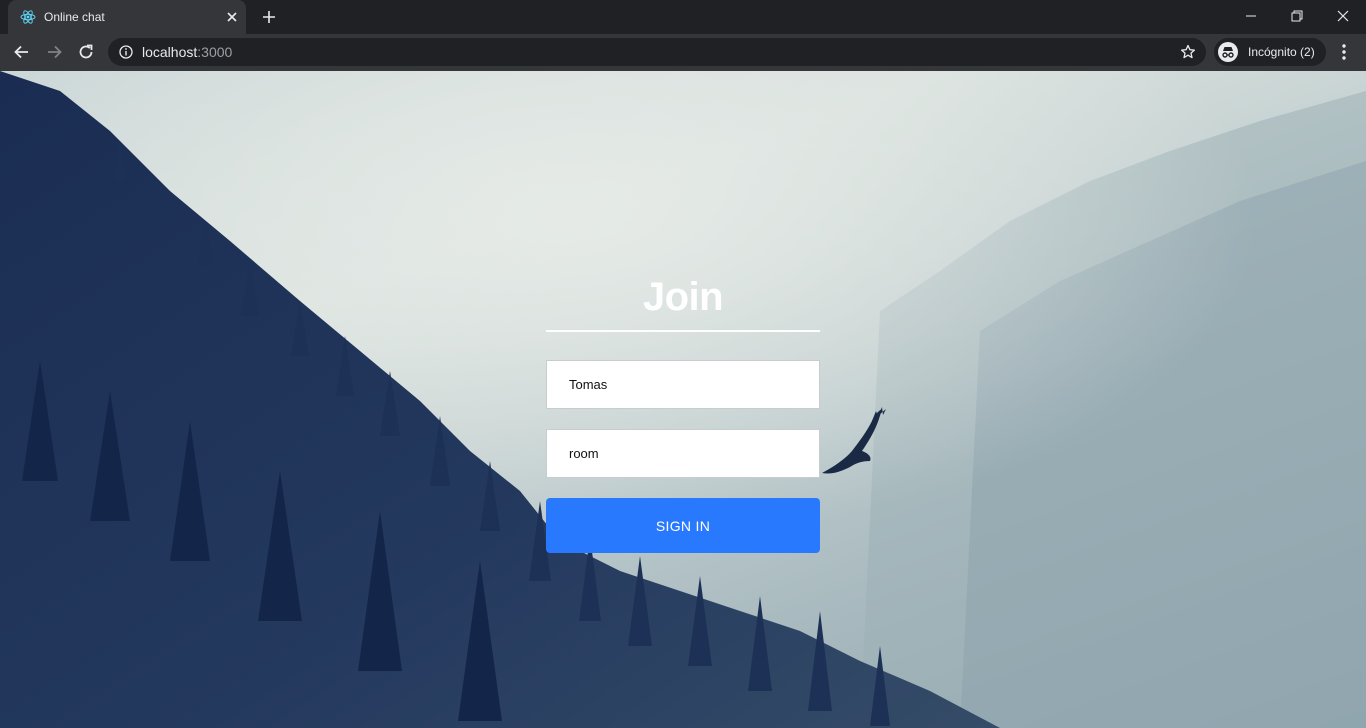 The width and height of the screenshot is (1366, 728). I want to click on sign-in-button: SIGN IN, so click(683, 525).